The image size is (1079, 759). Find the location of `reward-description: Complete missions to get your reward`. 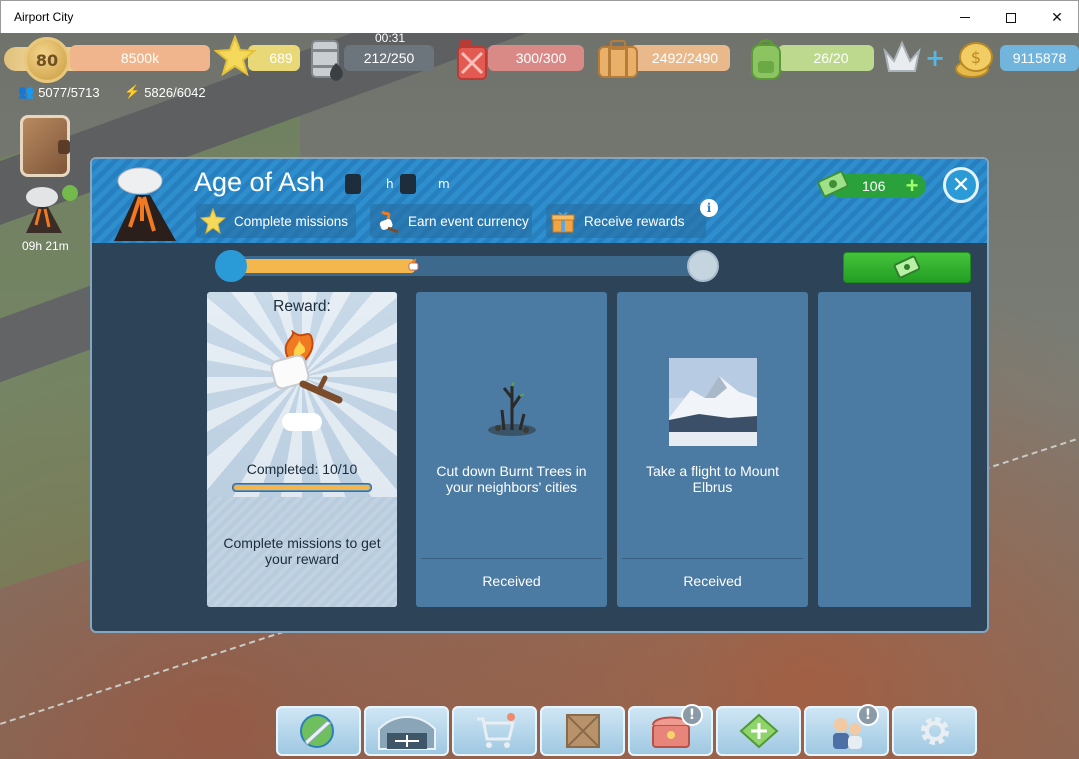

reward-description: Complete missions to get your reward is located at coordinates (302, 551).